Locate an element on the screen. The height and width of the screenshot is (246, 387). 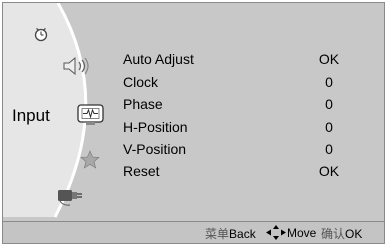
speaker-icon is located at coordinates (76, 66).